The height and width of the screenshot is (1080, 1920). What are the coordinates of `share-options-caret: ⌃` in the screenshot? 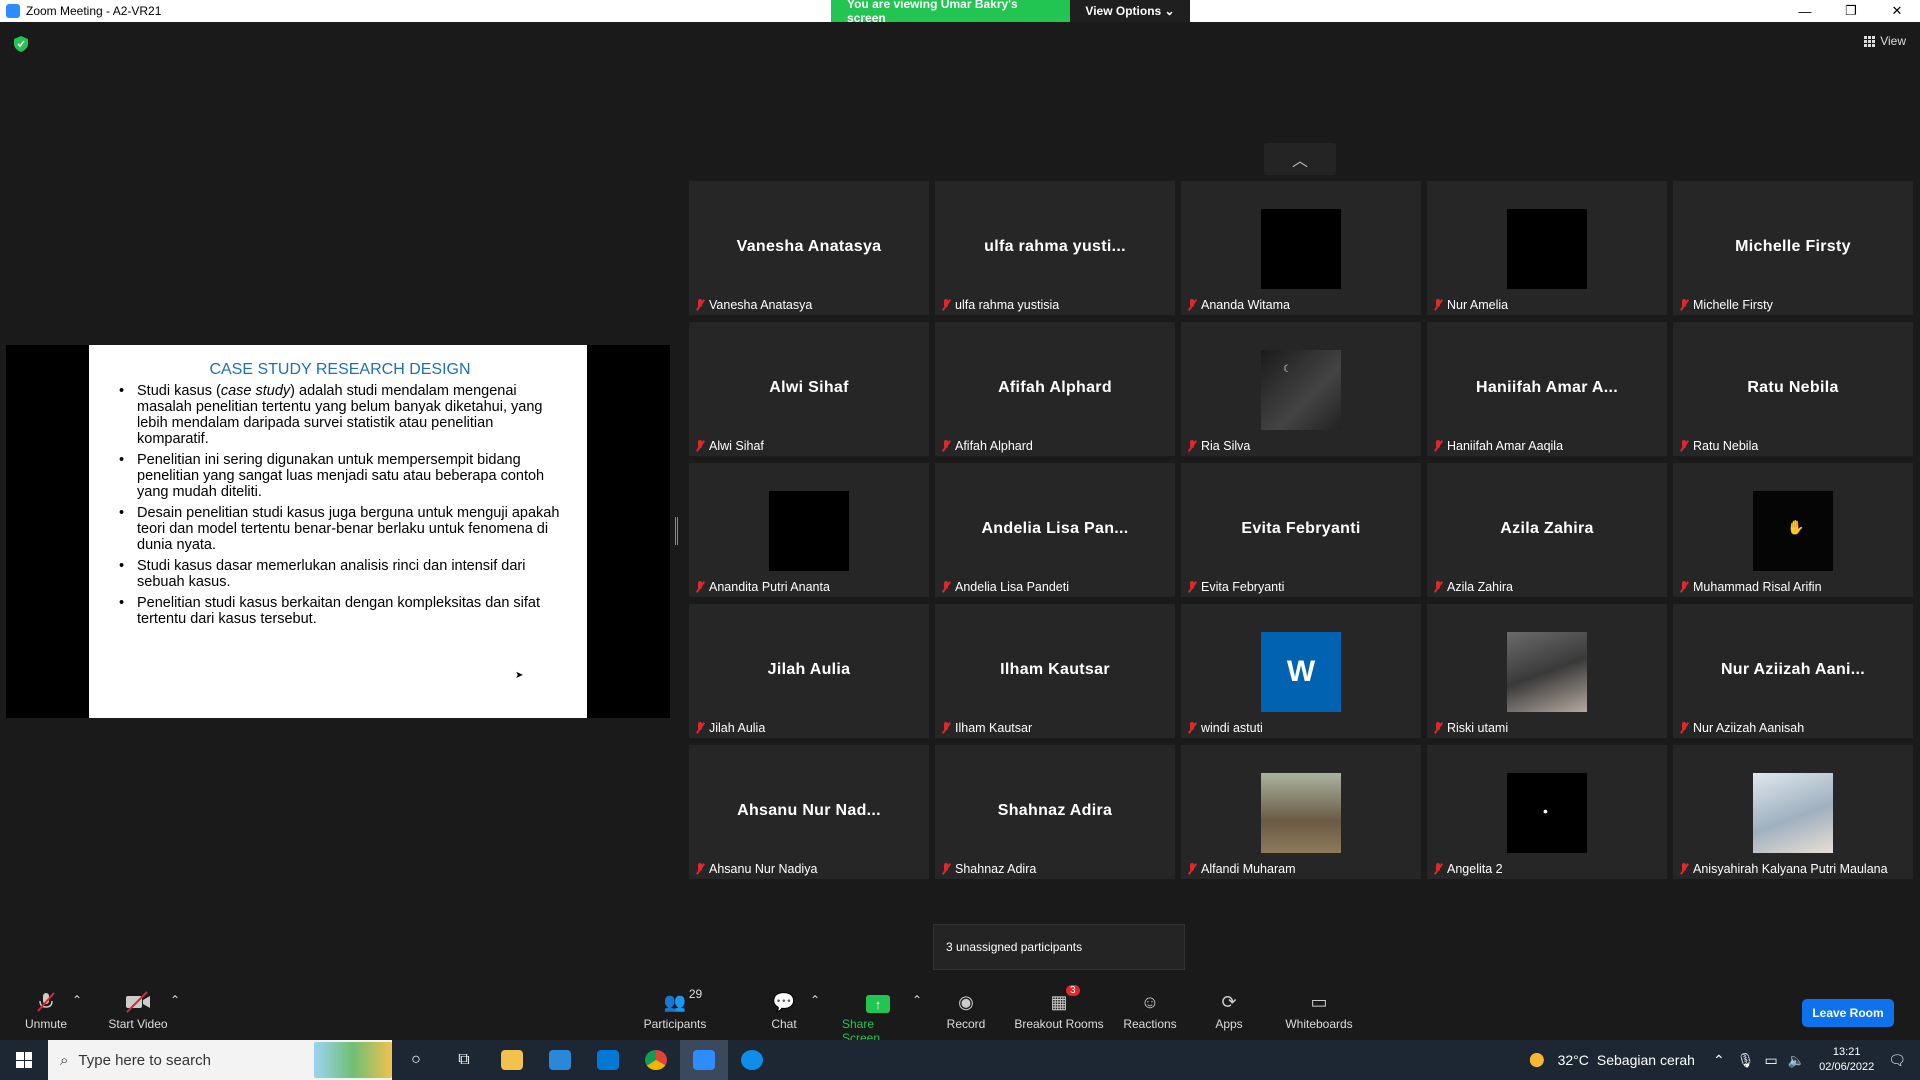 It's located at (917, 1000).